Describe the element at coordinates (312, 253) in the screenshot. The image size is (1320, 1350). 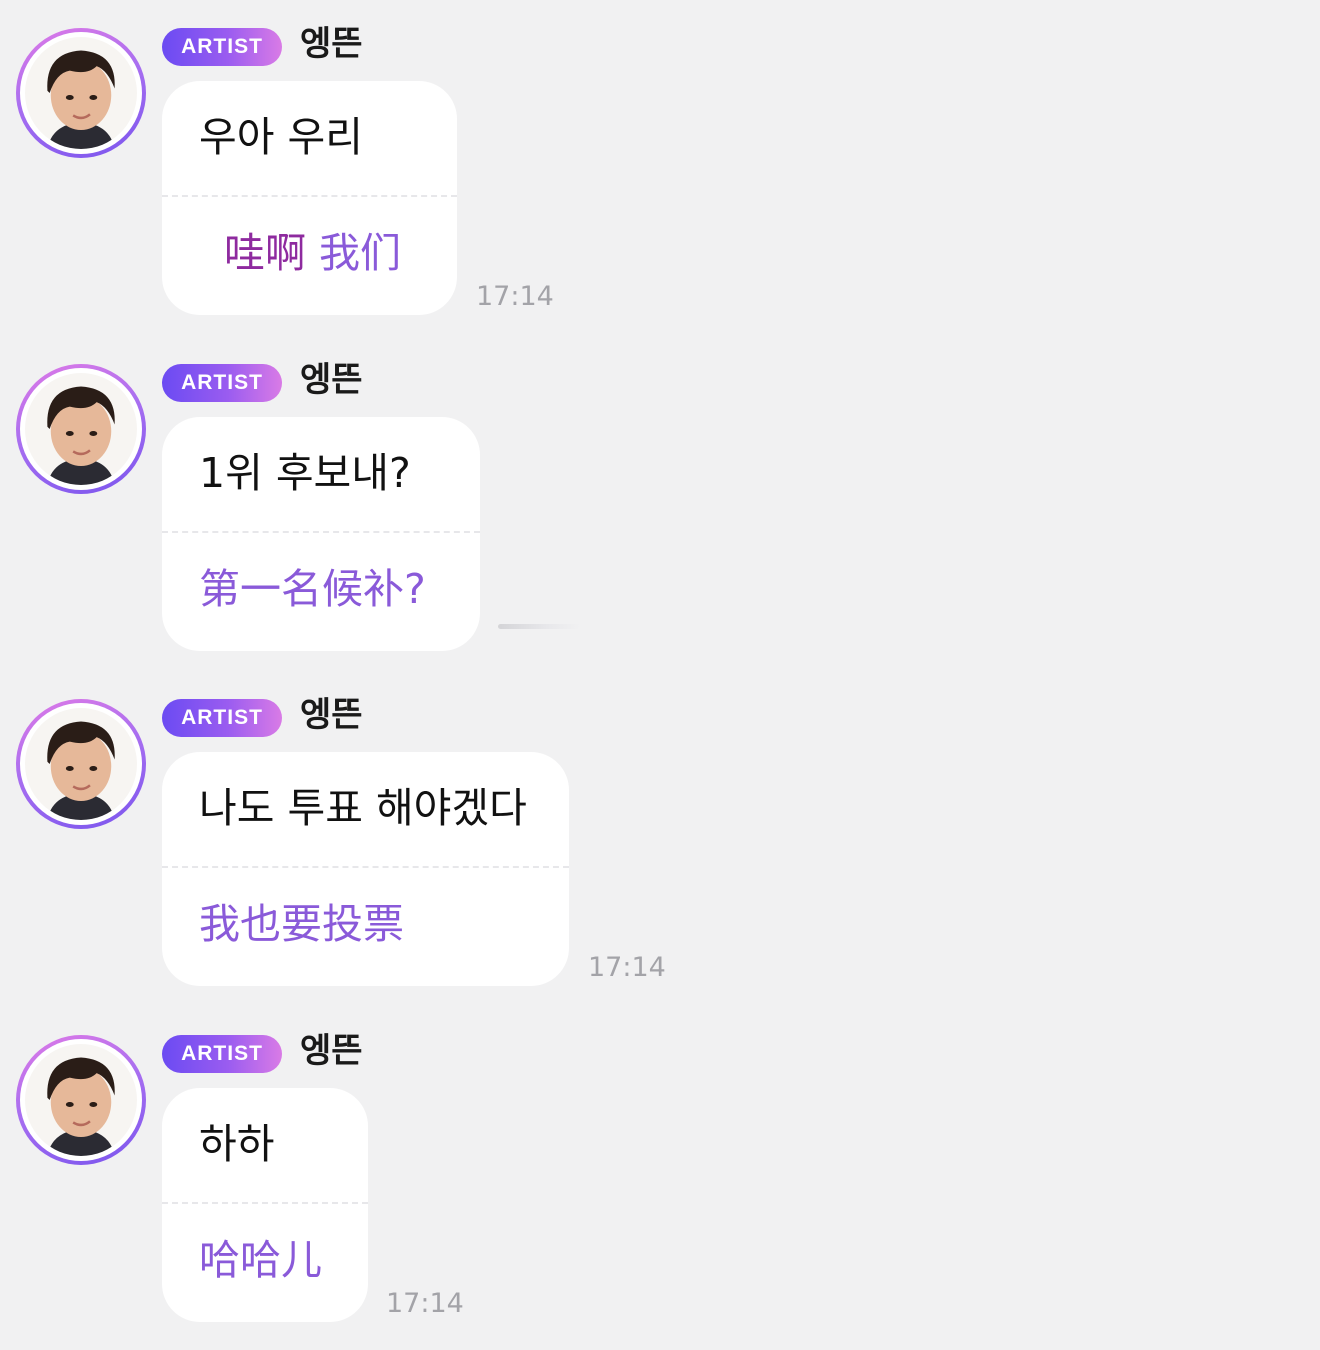
I see `translated-message-text: 哇啊 我们` at that location.